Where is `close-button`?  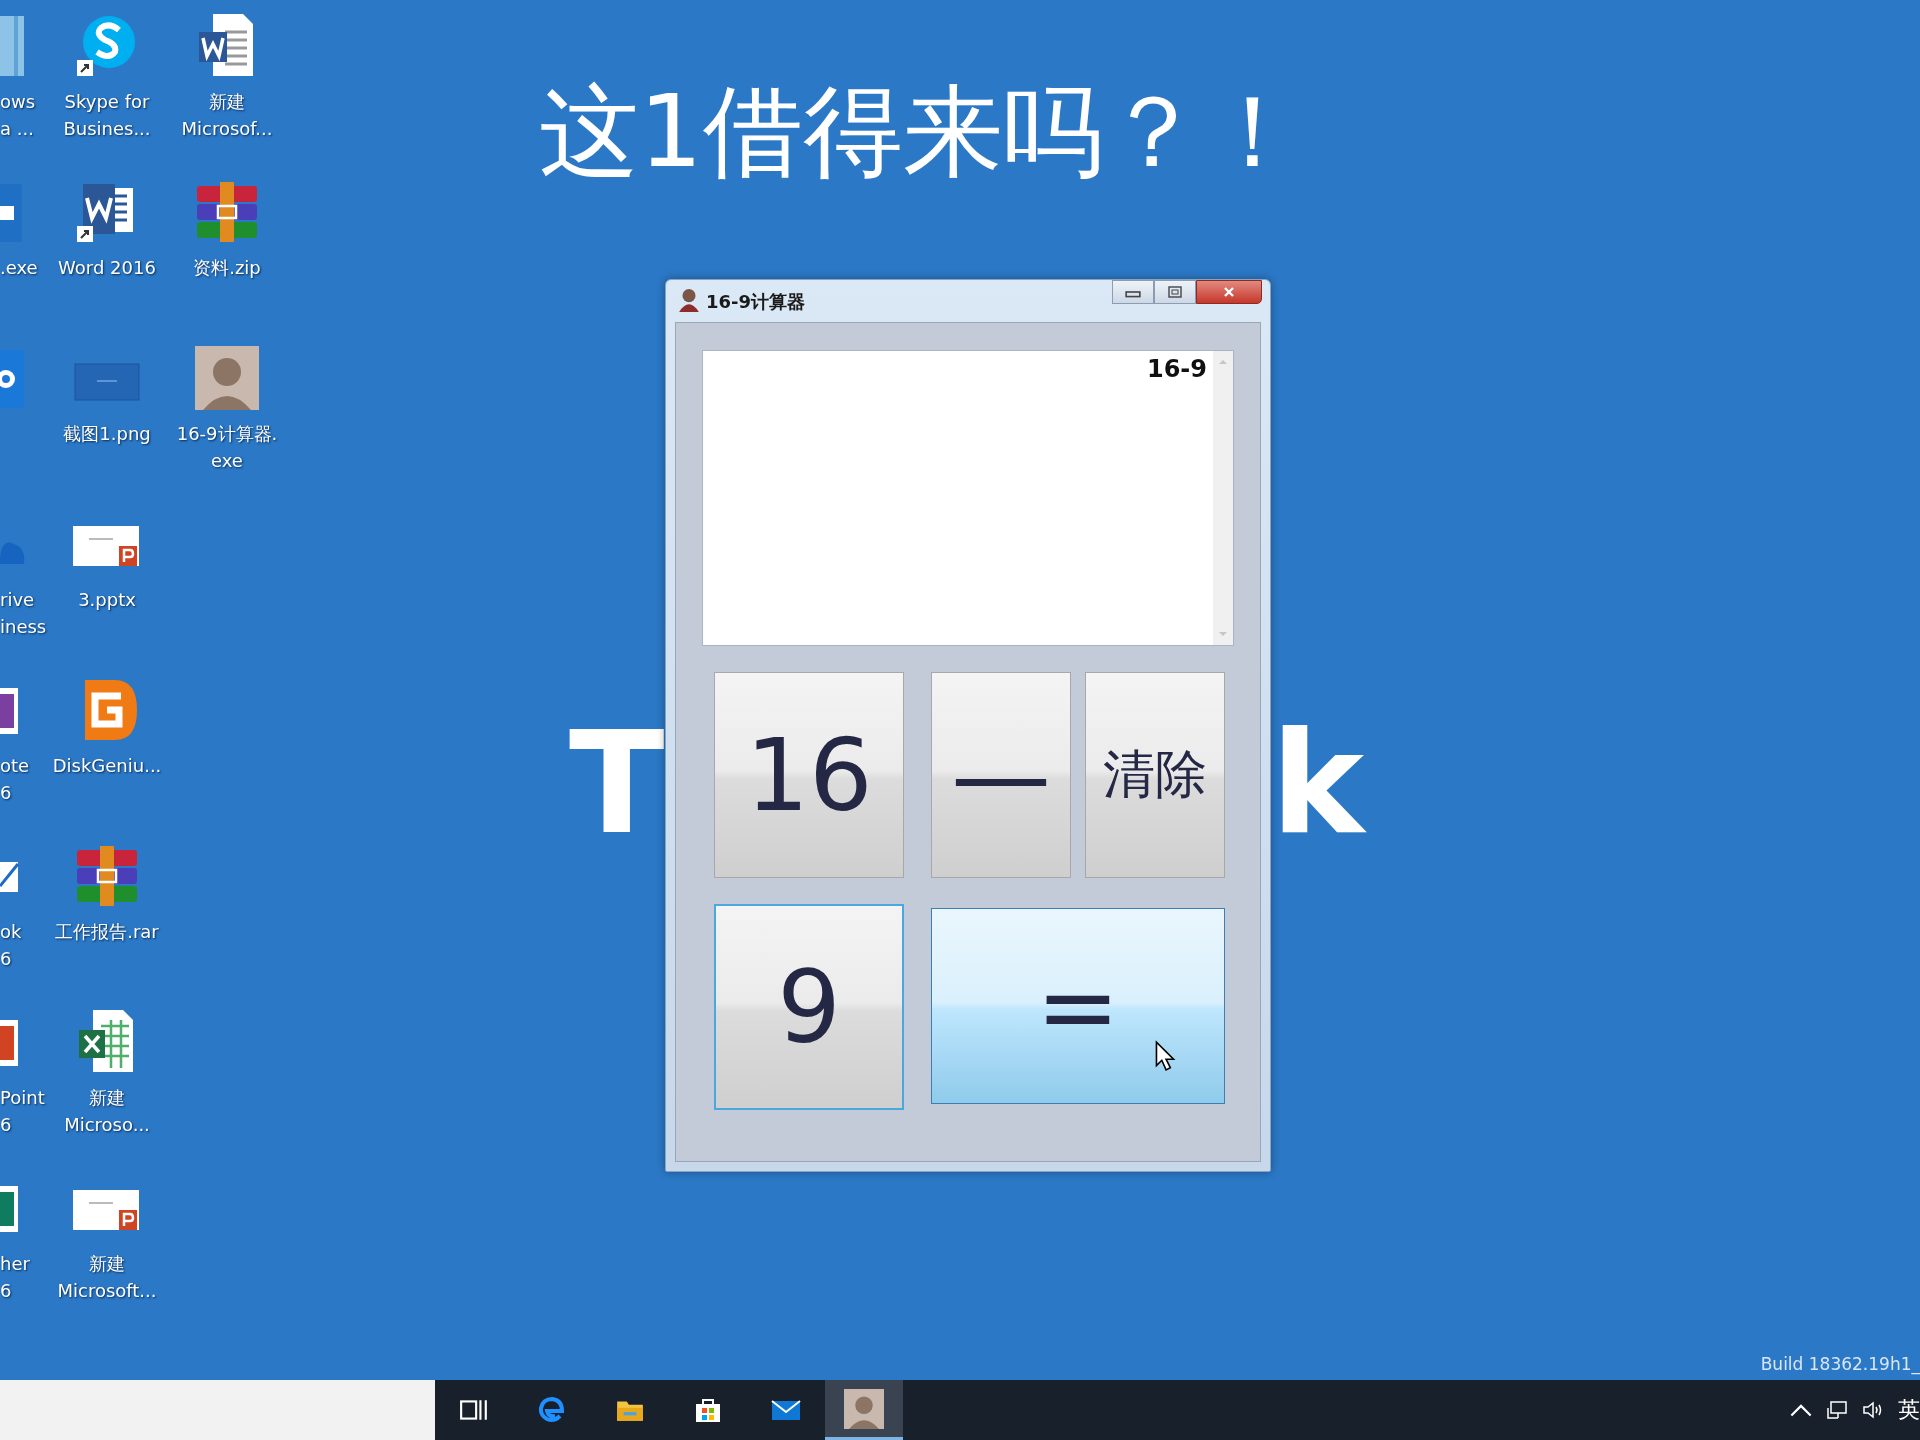 close-button is located at coordinates (1229, 292).